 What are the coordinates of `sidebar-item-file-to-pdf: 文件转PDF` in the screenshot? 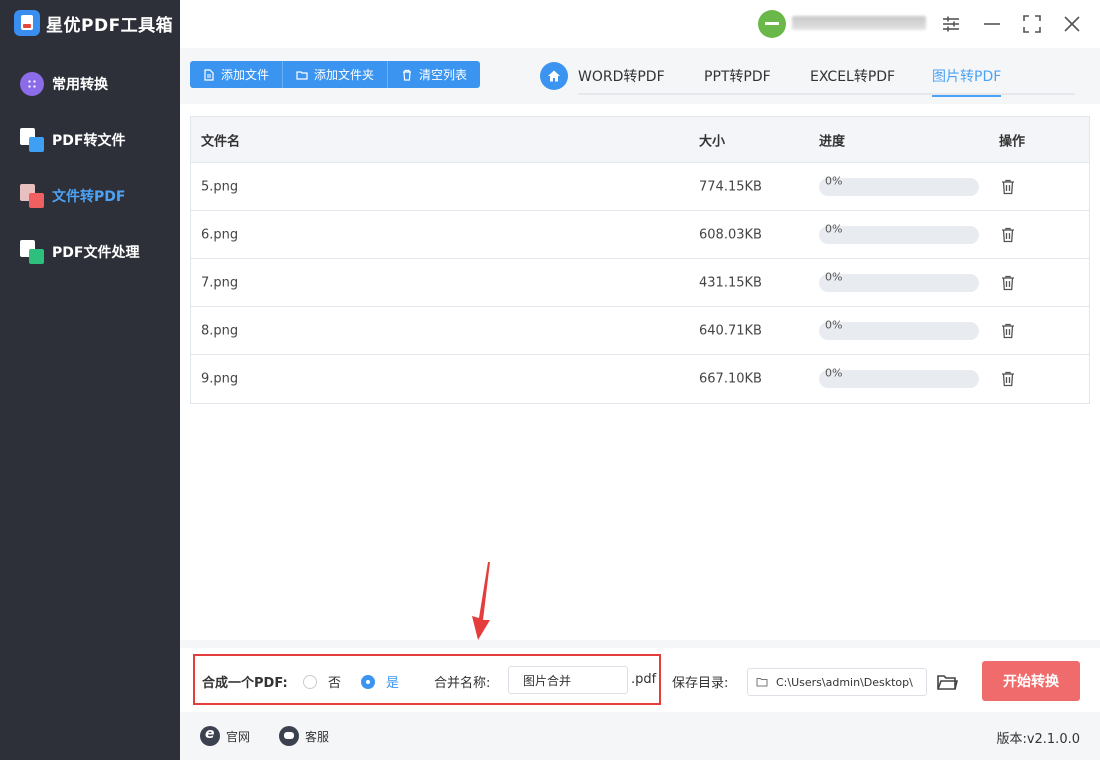 It's located at (72, 196).